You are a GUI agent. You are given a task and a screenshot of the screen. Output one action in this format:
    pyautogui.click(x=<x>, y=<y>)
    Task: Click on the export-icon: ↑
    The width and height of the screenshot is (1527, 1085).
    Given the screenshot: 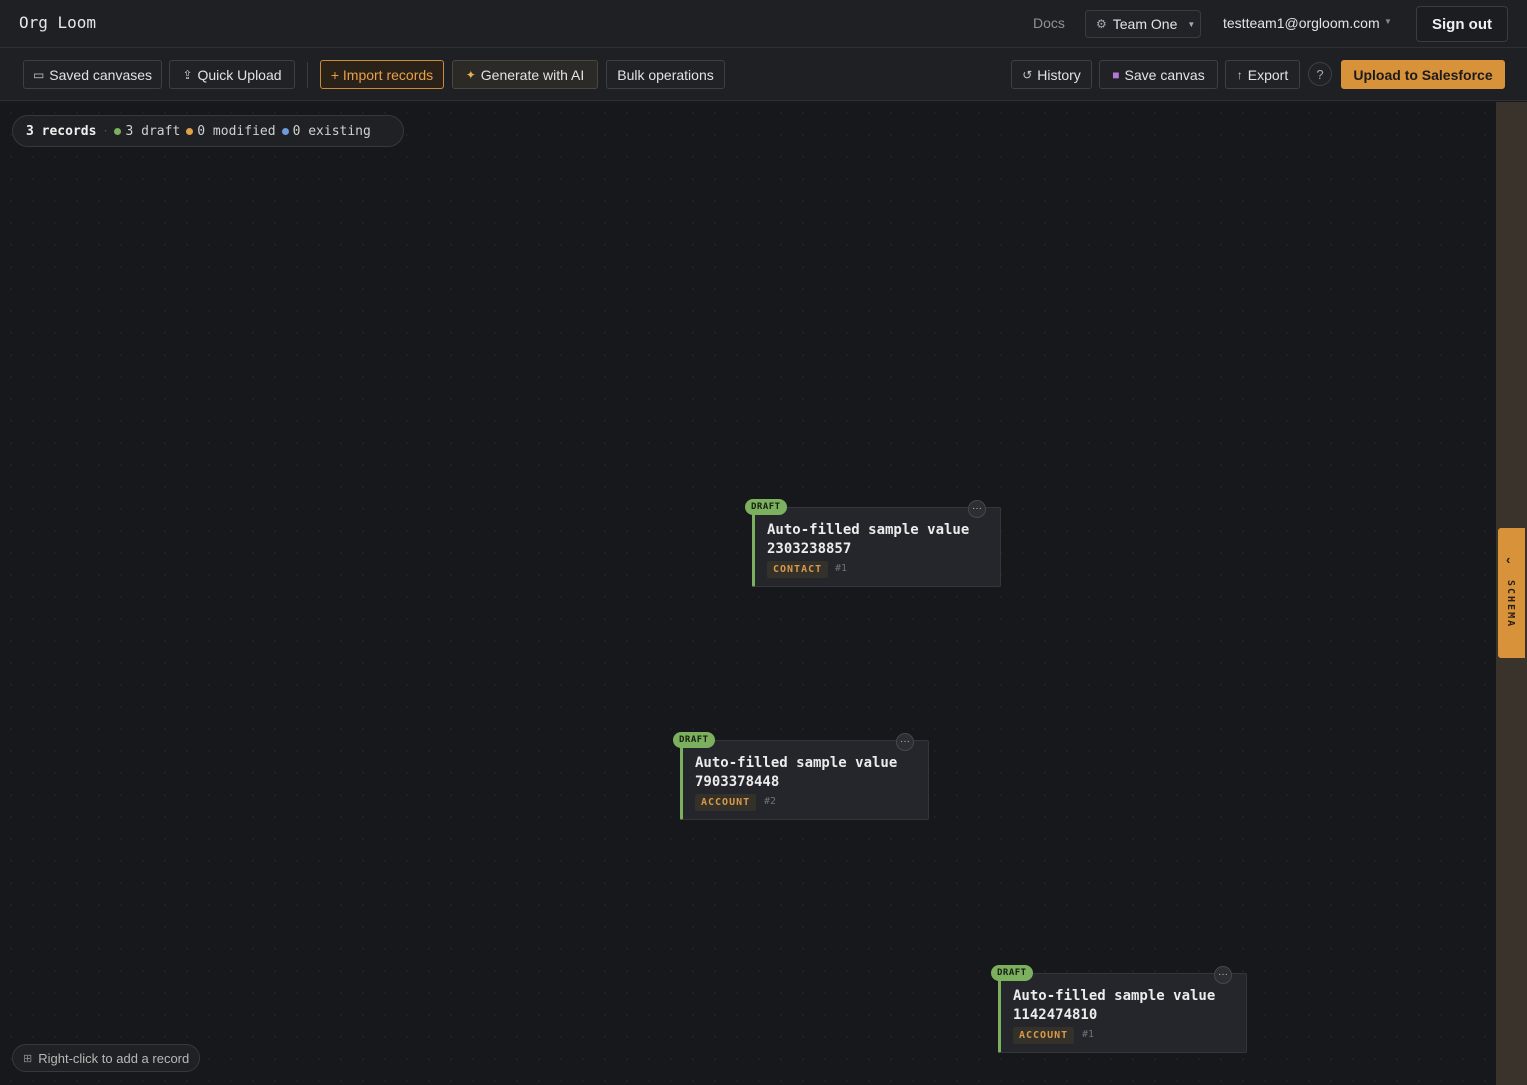 What is the action you would take?
    pyautogui.click(x=1239, y=74)
    